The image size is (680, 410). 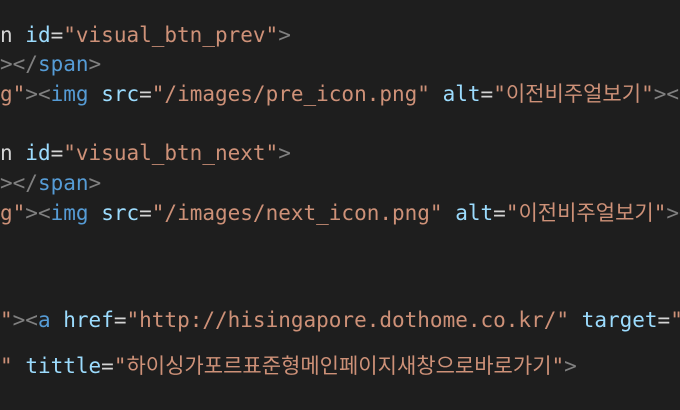 I want to click on code-line: " tittle="하이싱가포르표준형메인페이지새창으로바로가기">, so click(x=288, y=366).